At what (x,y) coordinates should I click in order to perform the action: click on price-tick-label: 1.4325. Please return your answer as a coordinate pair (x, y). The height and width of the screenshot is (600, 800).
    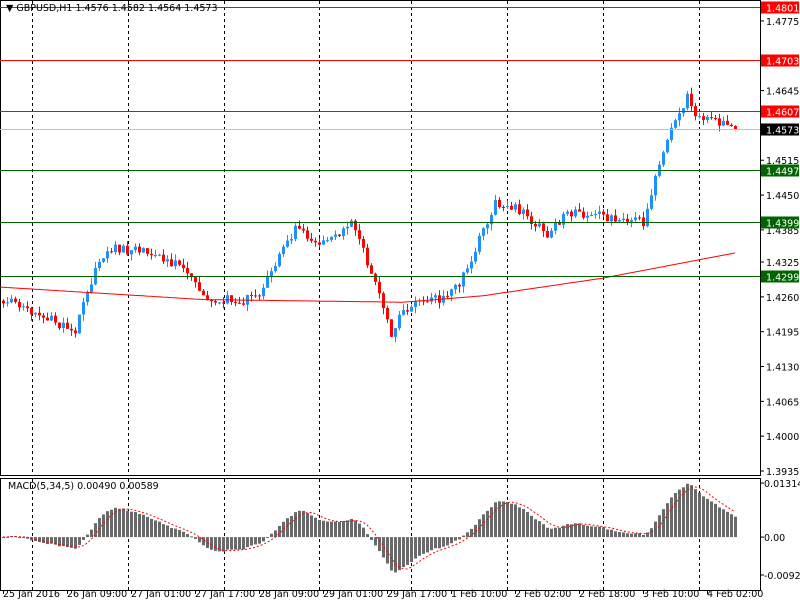
    Looking at the image, I should click on (782, 263).